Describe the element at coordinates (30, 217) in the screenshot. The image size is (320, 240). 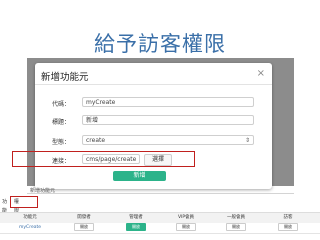
I see `column-header: 功能元` at that location.